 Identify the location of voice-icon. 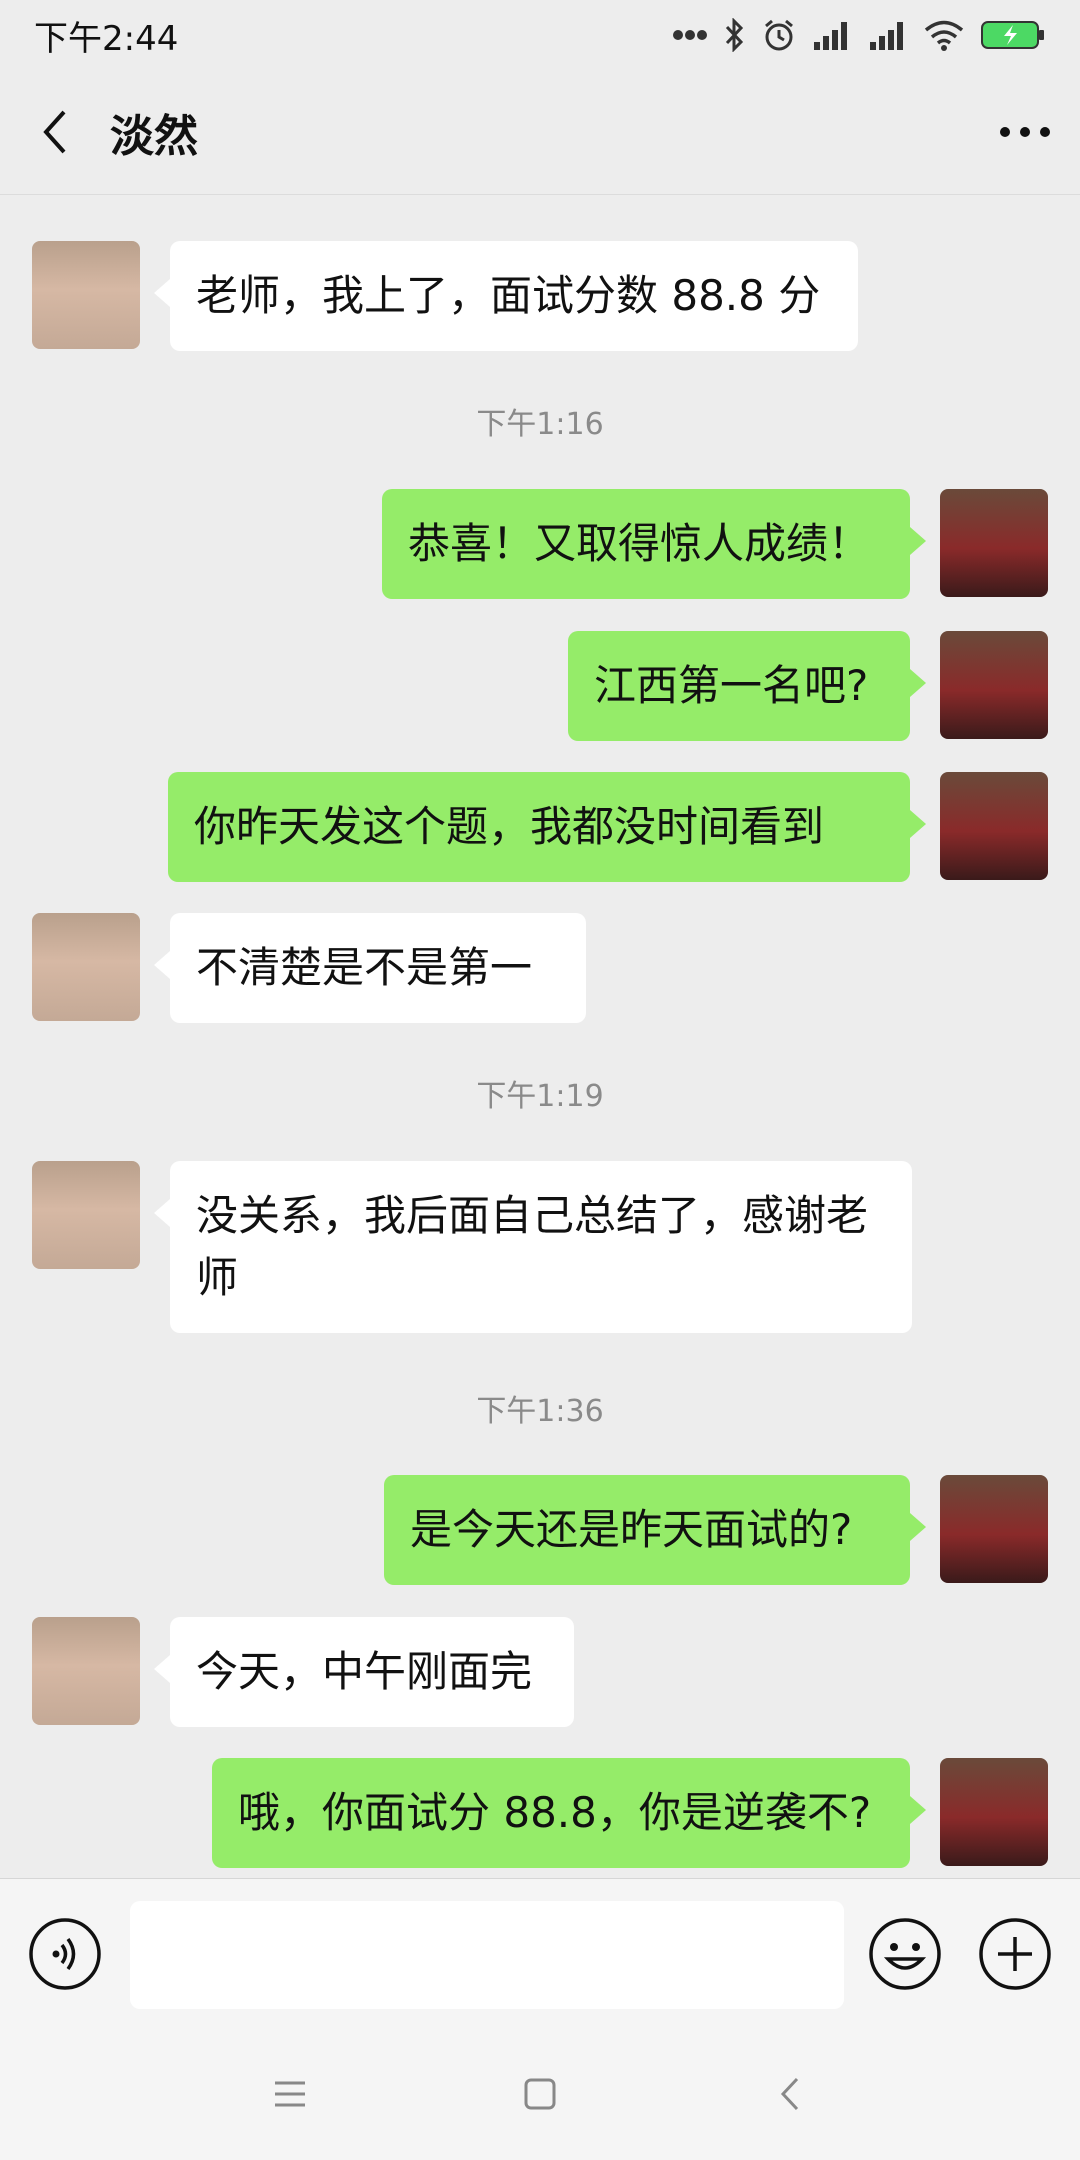
(65, 1954).